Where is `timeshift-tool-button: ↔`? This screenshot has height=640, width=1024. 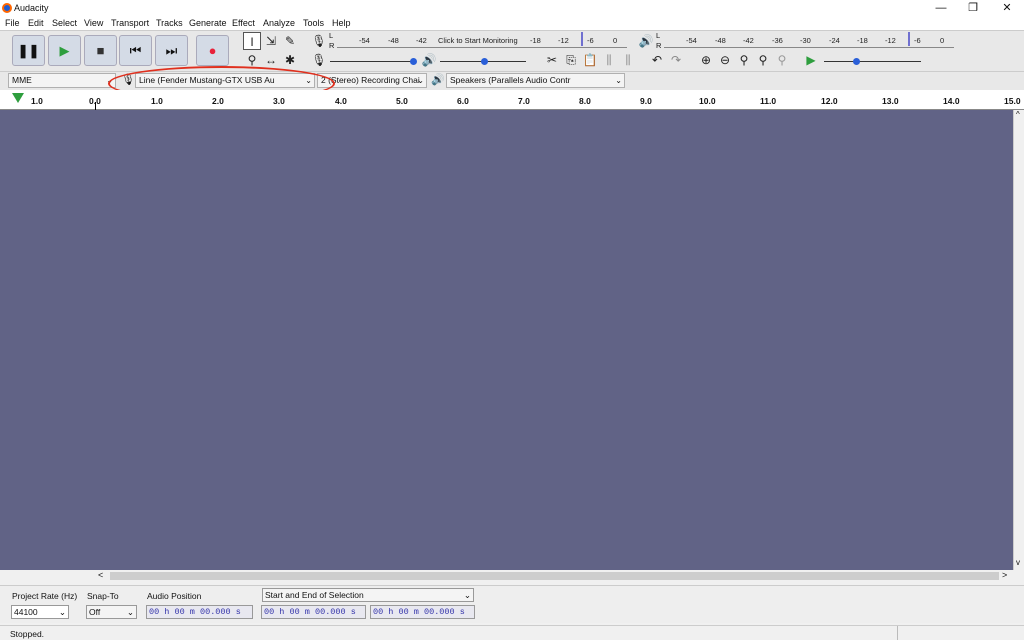
timeshift-tool-button: ↔ is located at coordinates (271, 60).